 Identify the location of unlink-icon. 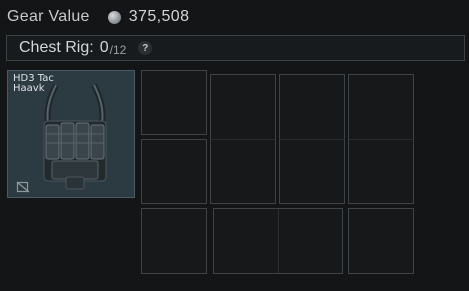
(23, 187).